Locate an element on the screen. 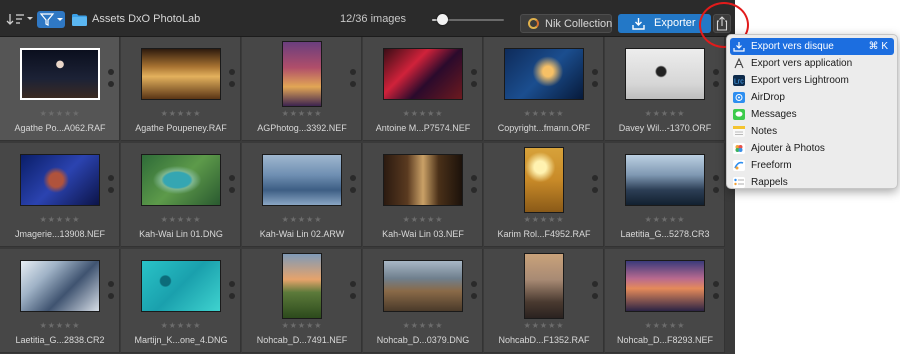 The width and height of the screenshot is (900, 354). share-menu-item-label: Messages is located at coordinates (774, 114).